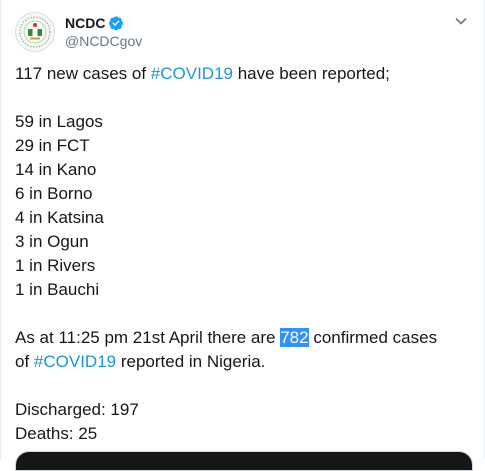  What do you see at coordinates (59, 217) in the screenshot?
I see `state-line: 4 in Katsina` at bounding box center [59, 217].